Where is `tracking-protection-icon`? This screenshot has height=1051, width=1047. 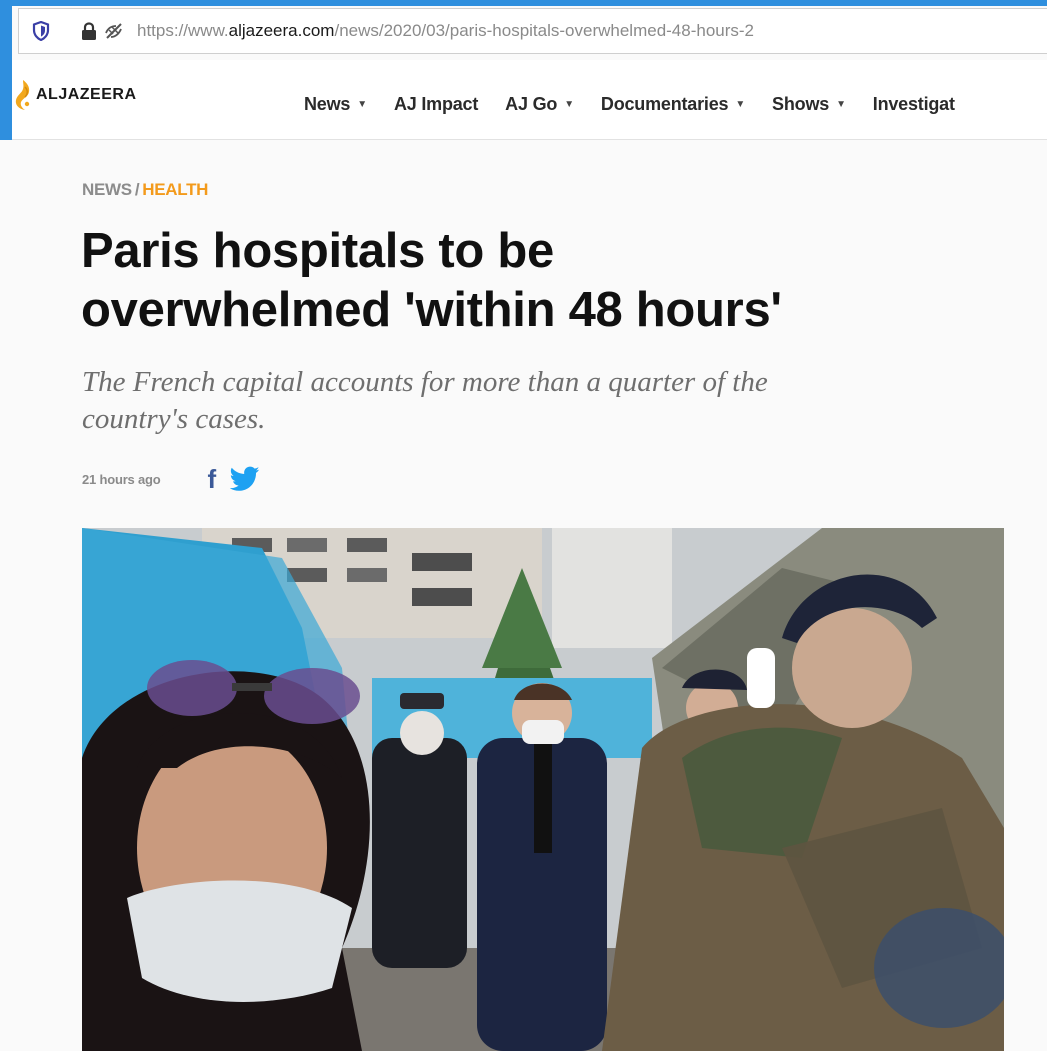
tracking-protection-icon is located at coordinates (114, 31).